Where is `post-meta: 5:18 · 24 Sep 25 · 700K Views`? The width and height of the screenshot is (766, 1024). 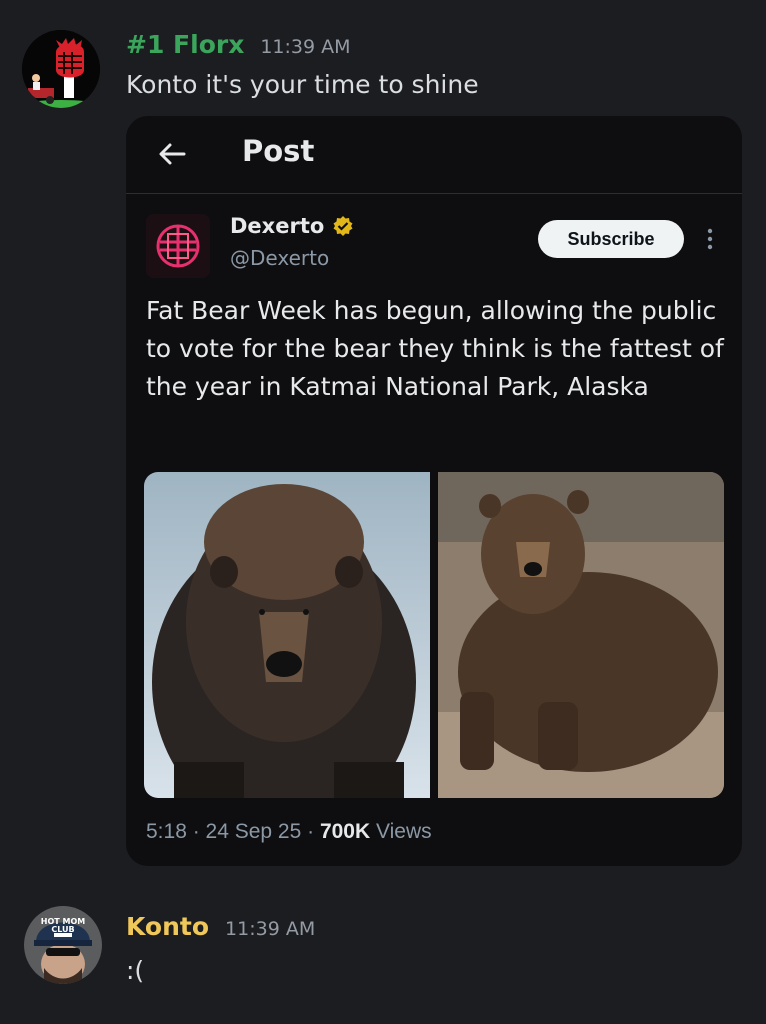 post-meta: 5:18 · 24 Sep 25 · 700K Views is located at coordinates (289, 832).